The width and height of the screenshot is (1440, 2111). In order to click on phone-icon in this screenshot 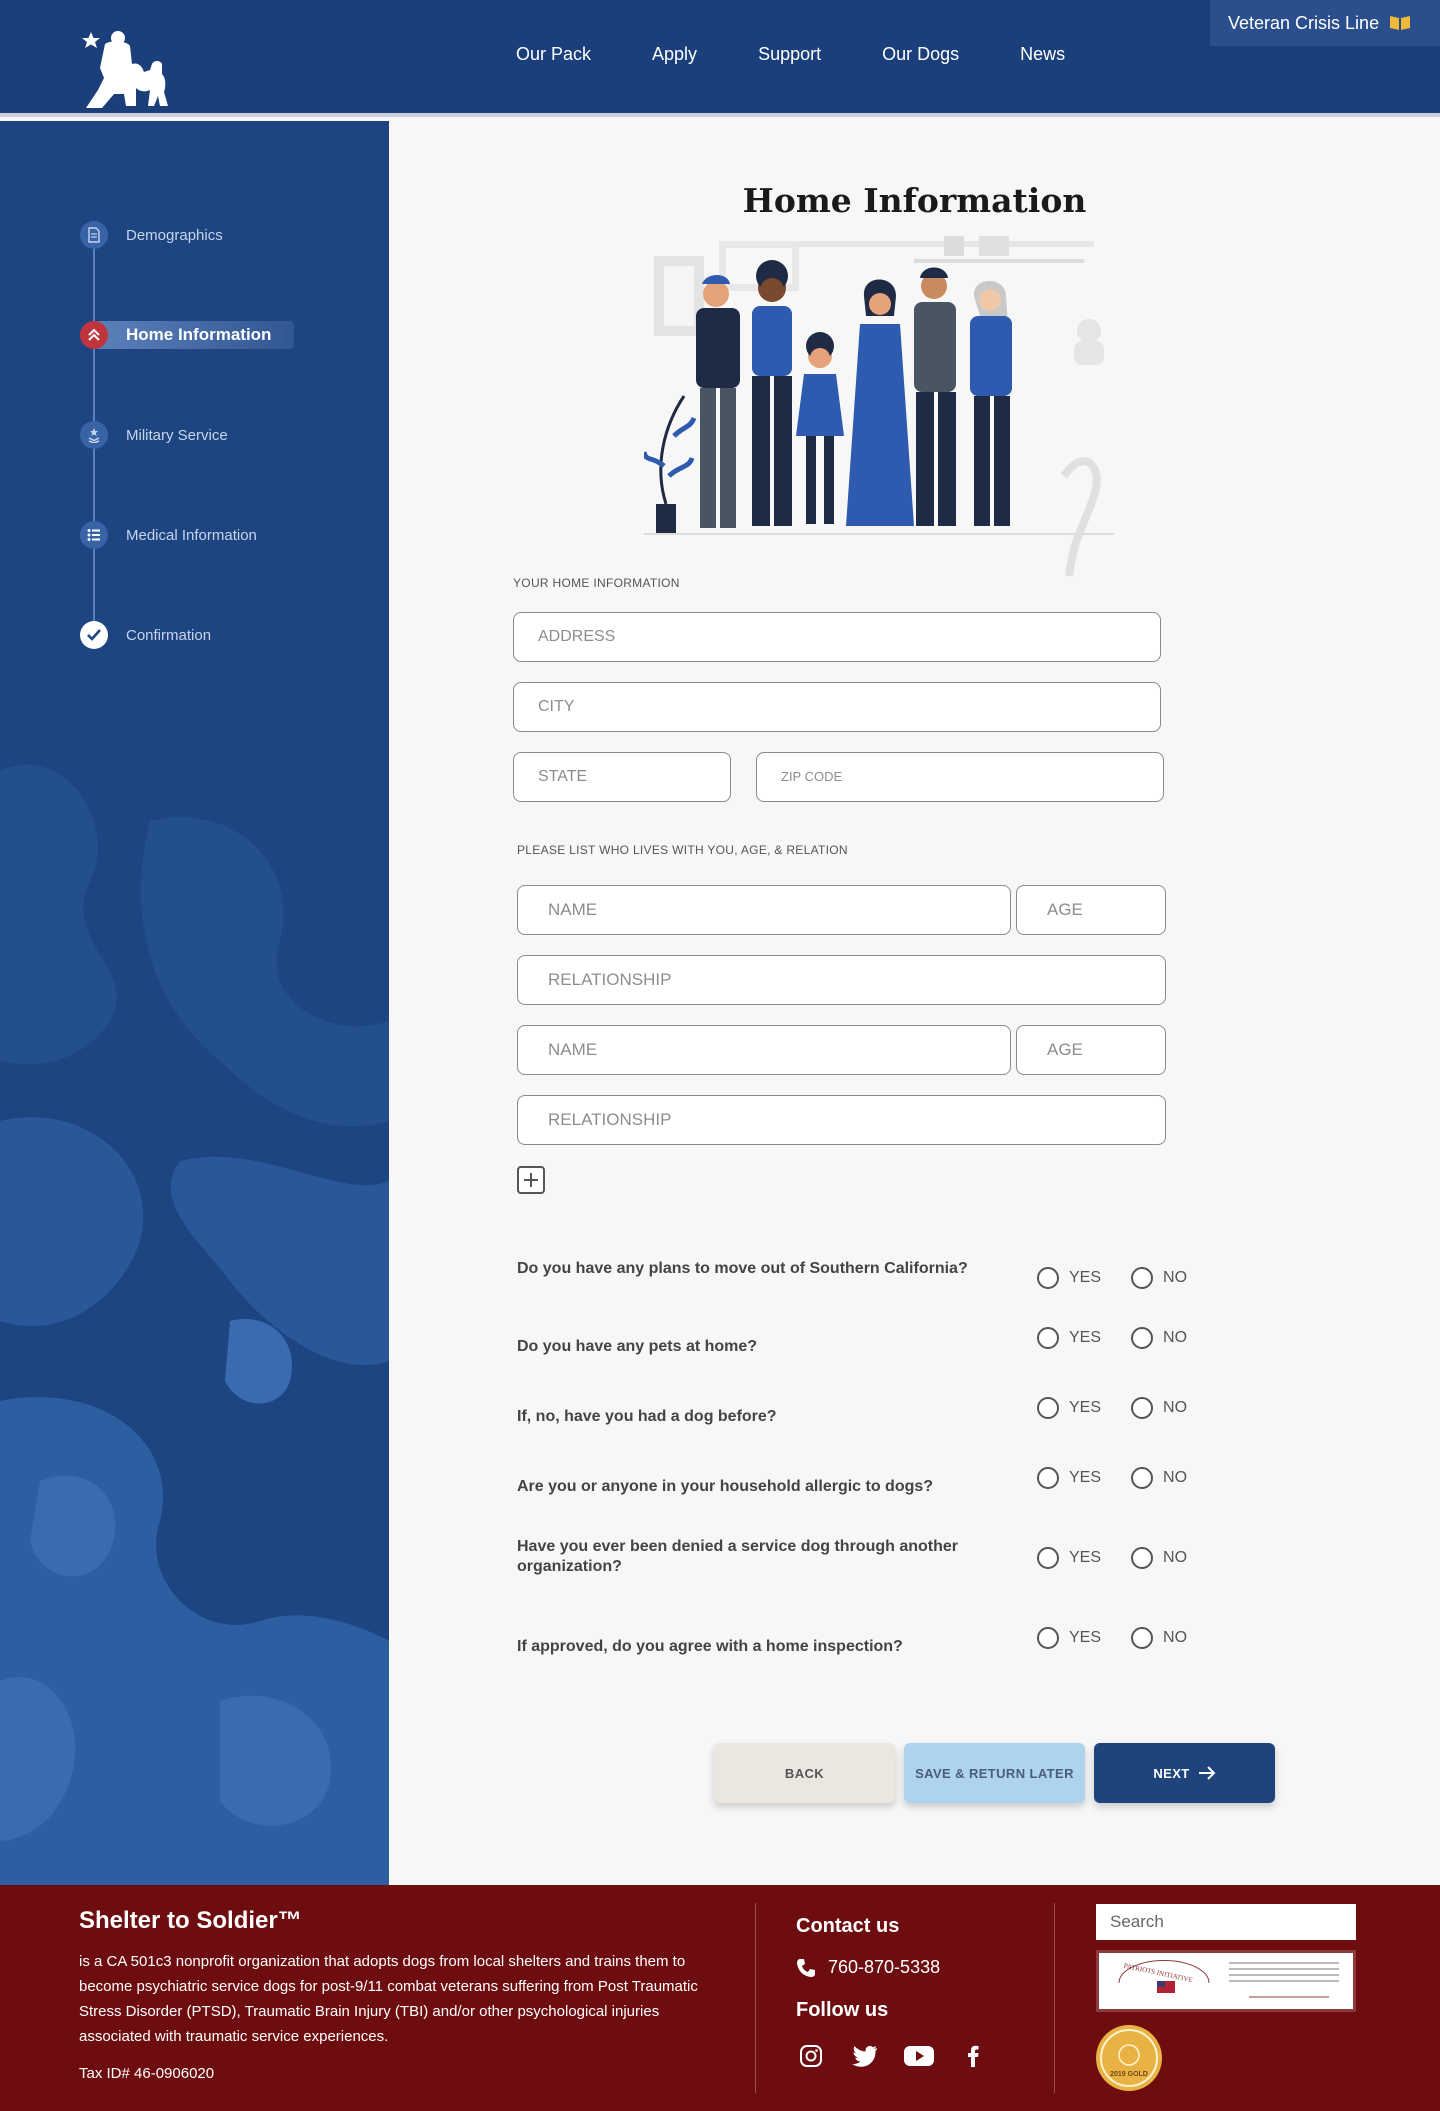, I will do `click(806, 1967)`.